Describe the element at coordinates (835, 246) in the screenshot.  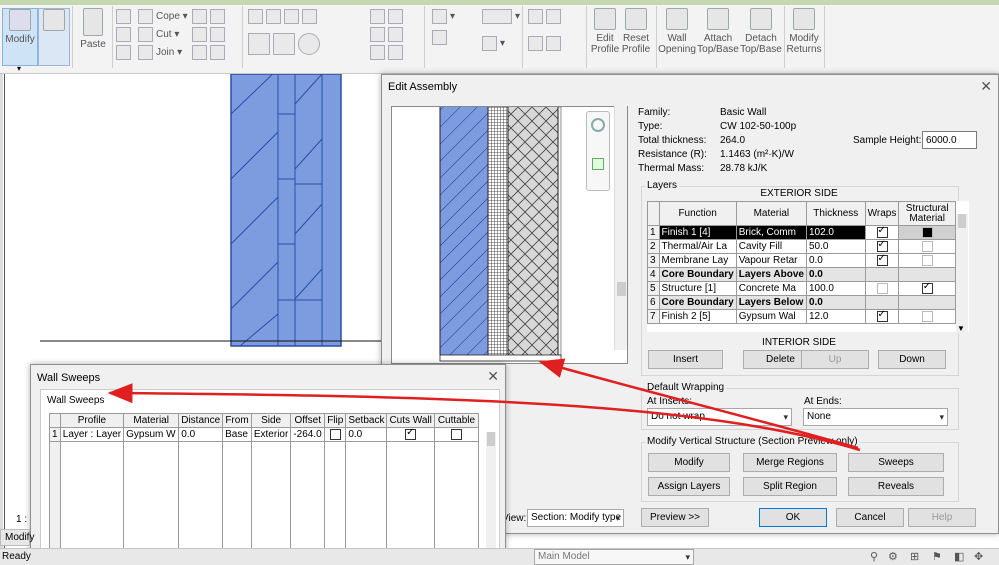
I see `layer-thickness-cell: 50.0` at that location.